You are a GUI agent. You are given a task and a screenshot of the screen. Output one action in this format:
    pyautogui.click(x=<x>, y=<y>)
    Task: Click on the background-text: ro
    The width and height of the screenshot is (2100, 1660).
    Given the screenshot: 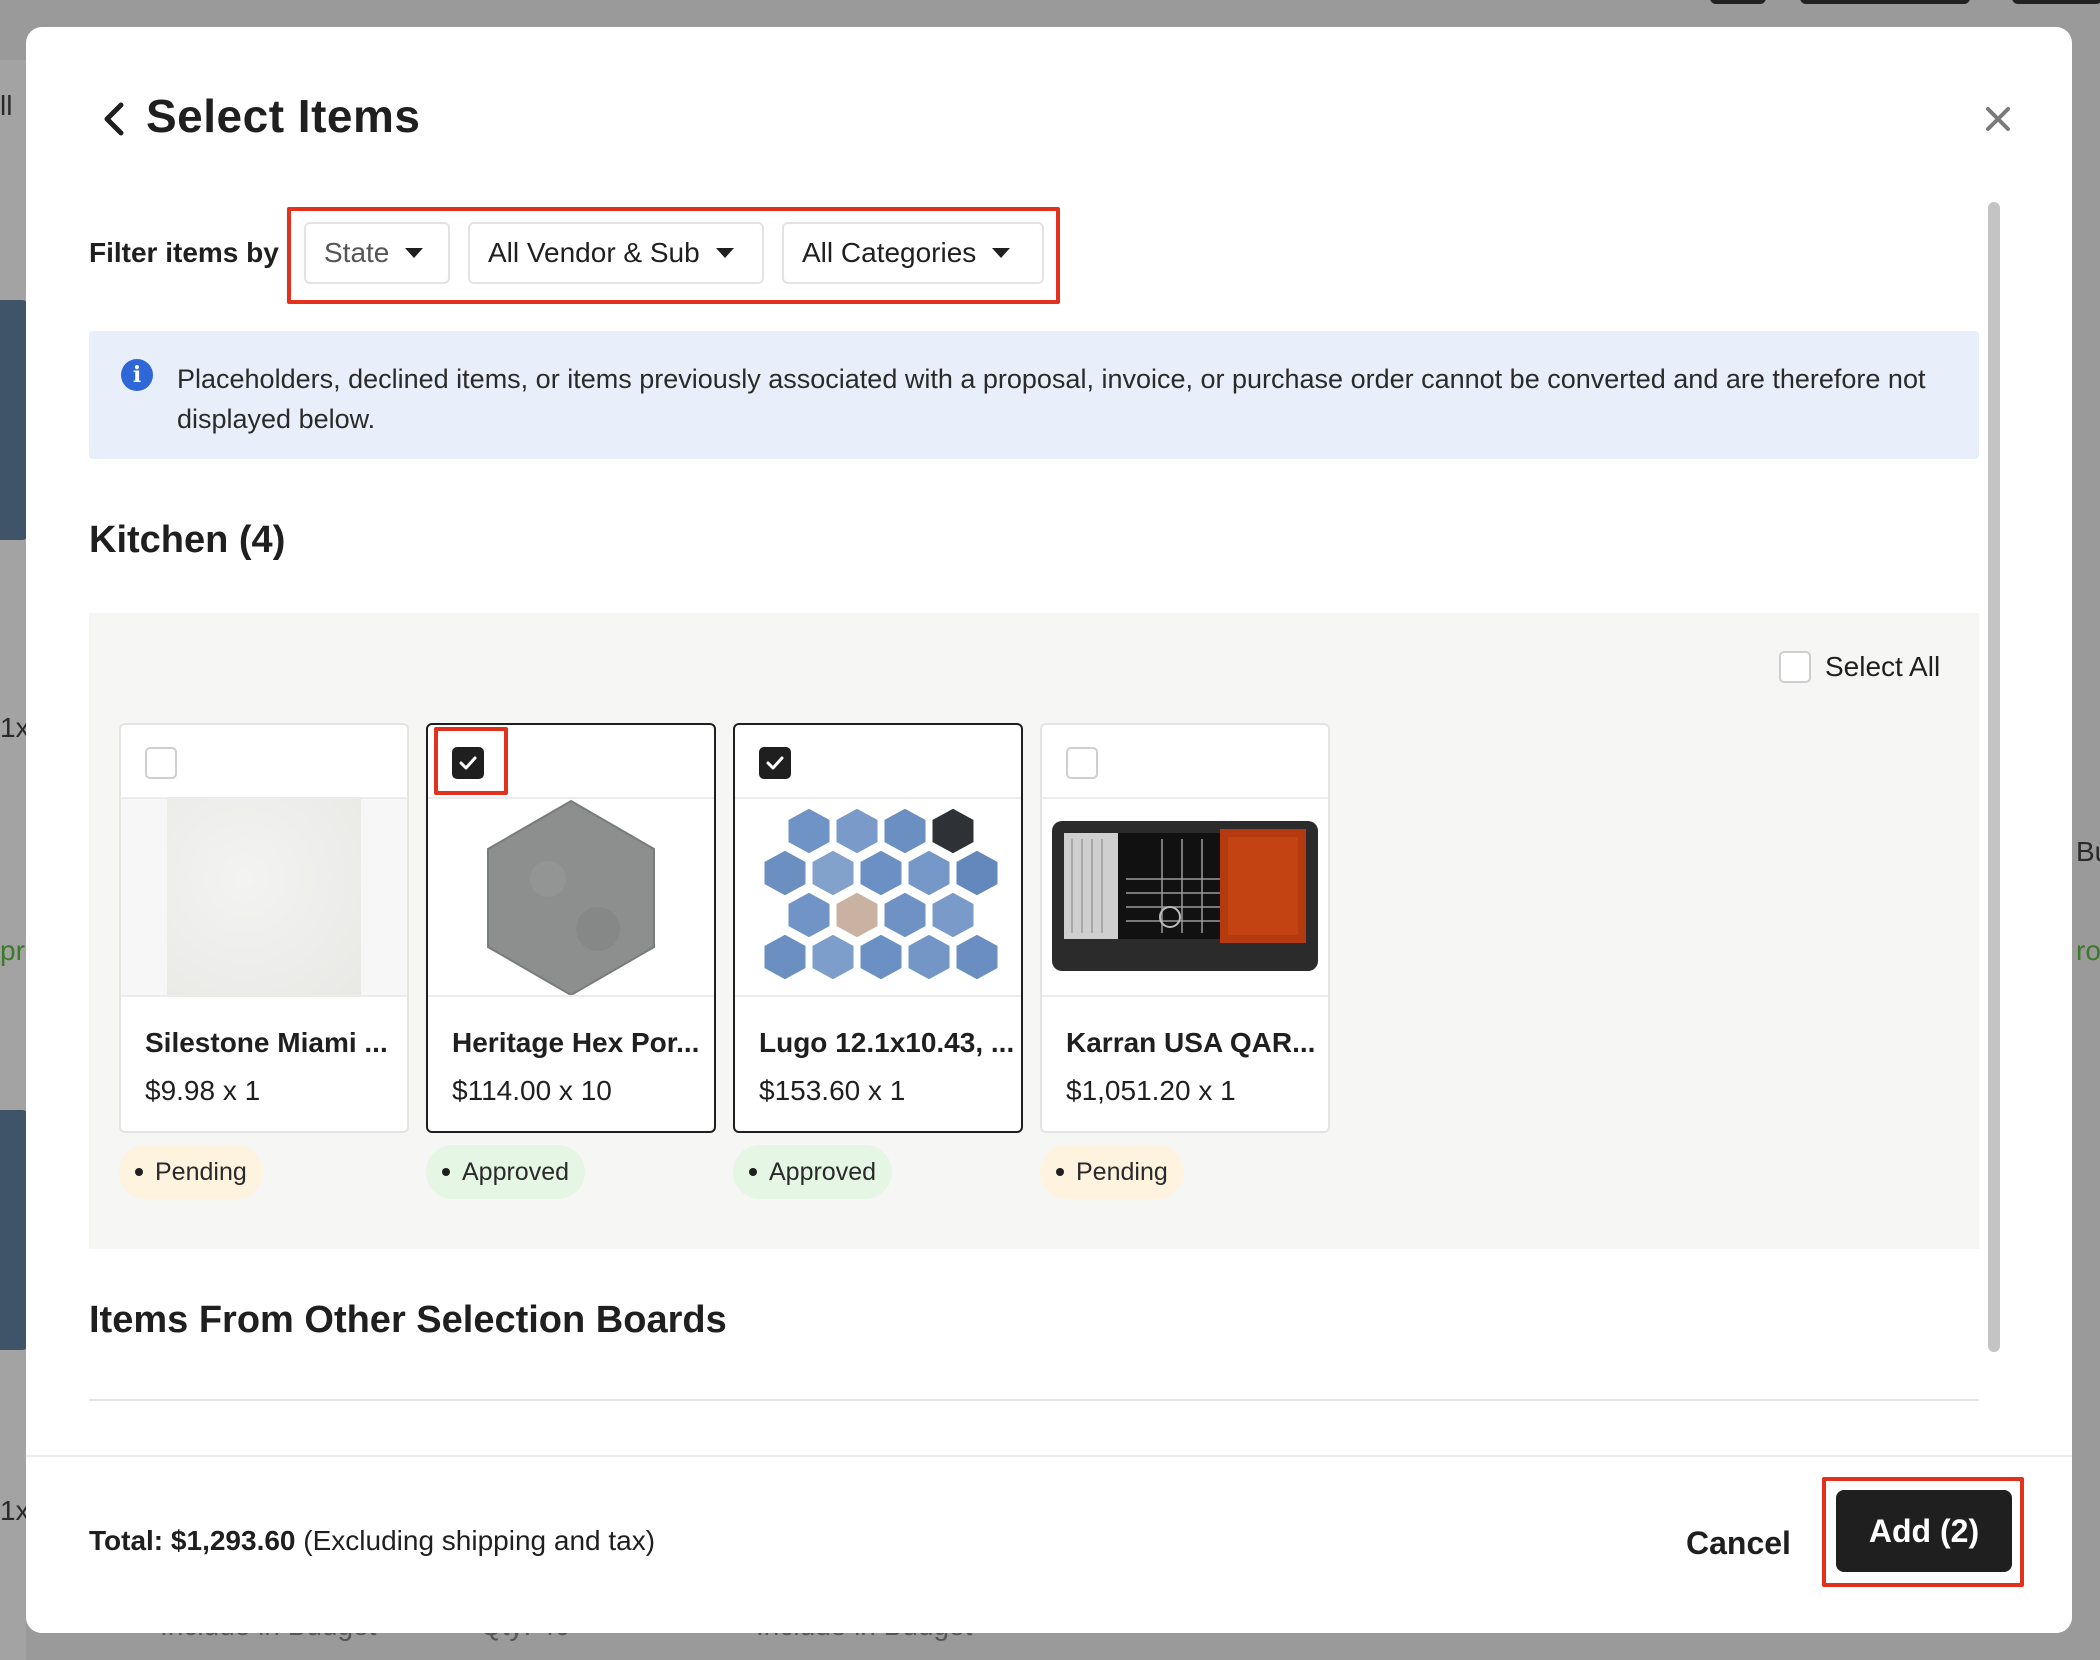 What is the action you would take?
    pyautogui.click(x=2088, y=950)
    